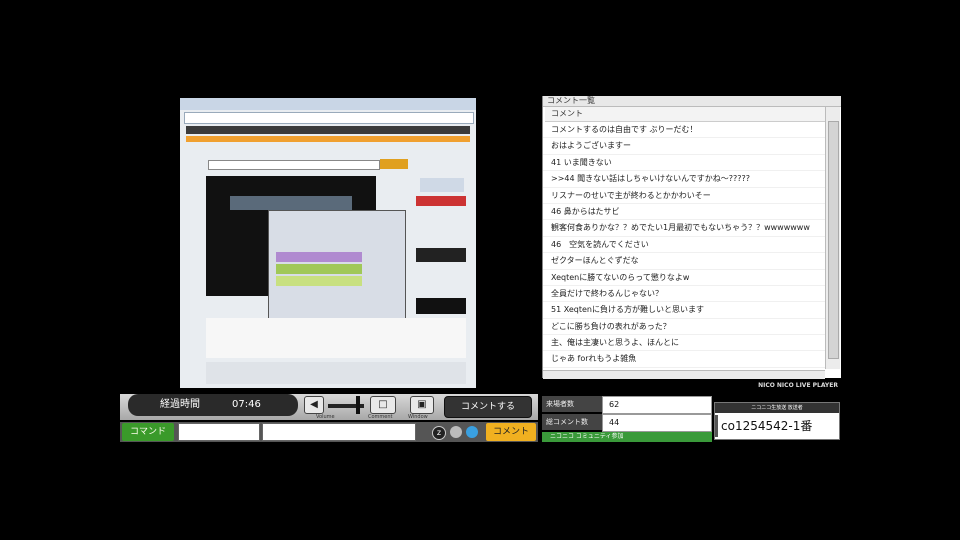 The image size is (960, 540). I want to click on comment-row: >>44 聞きない話はしちゃいけないんですかね〜?????, so click(684, 179).